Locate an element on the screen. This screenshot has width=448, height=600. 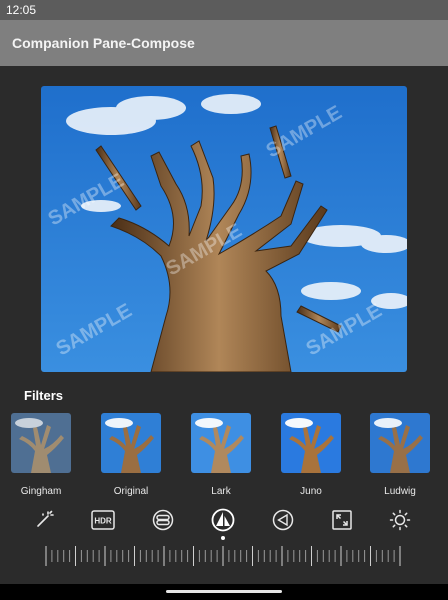
filter-label: Ludwig is located at coordinates (400, 491).